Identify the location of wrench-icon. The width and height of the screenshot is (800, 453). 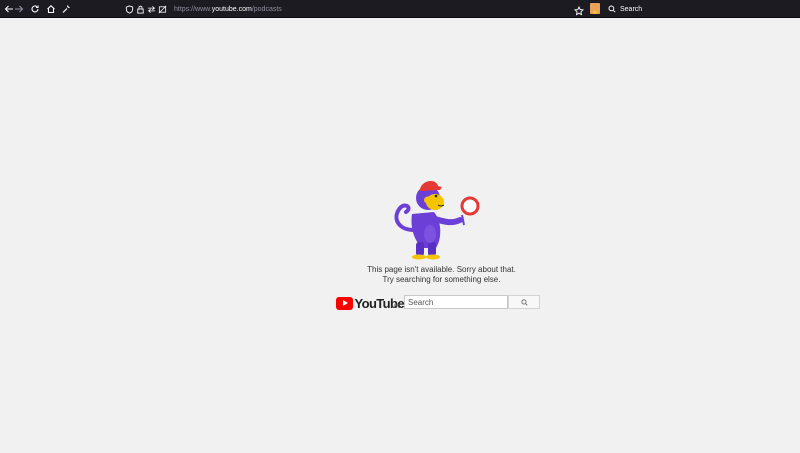
(66, 9).